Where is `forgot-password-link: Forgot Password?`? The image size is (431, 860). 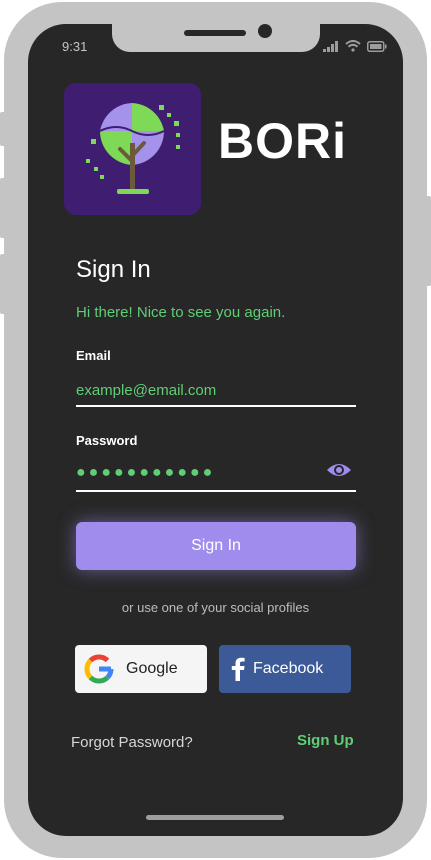 forgot-password-link: Forgot Password? is located at coordinates (132, 742).